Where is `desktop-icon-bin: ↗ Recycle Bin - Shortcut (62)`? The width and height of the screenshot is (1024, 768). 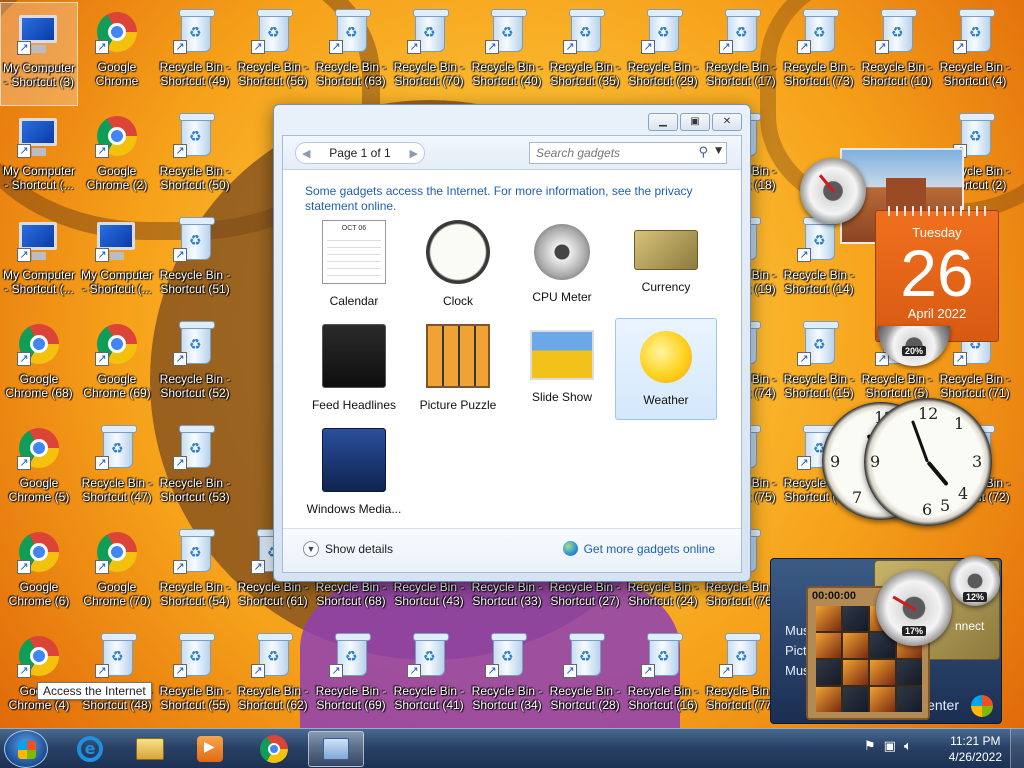 desktop-icon-bin: ↗ Recycle Bin - Shortcut (62) is located at coordinates (273, 677).